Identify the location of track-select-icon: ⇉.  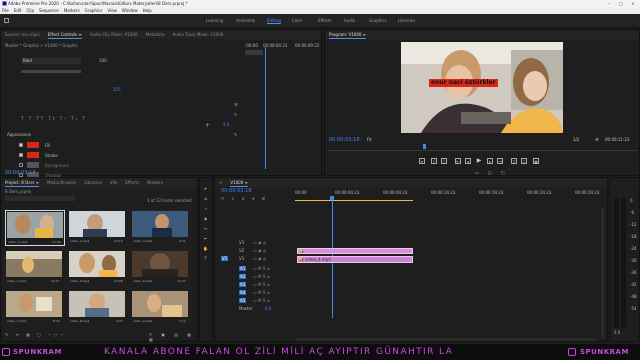
(205, 198).